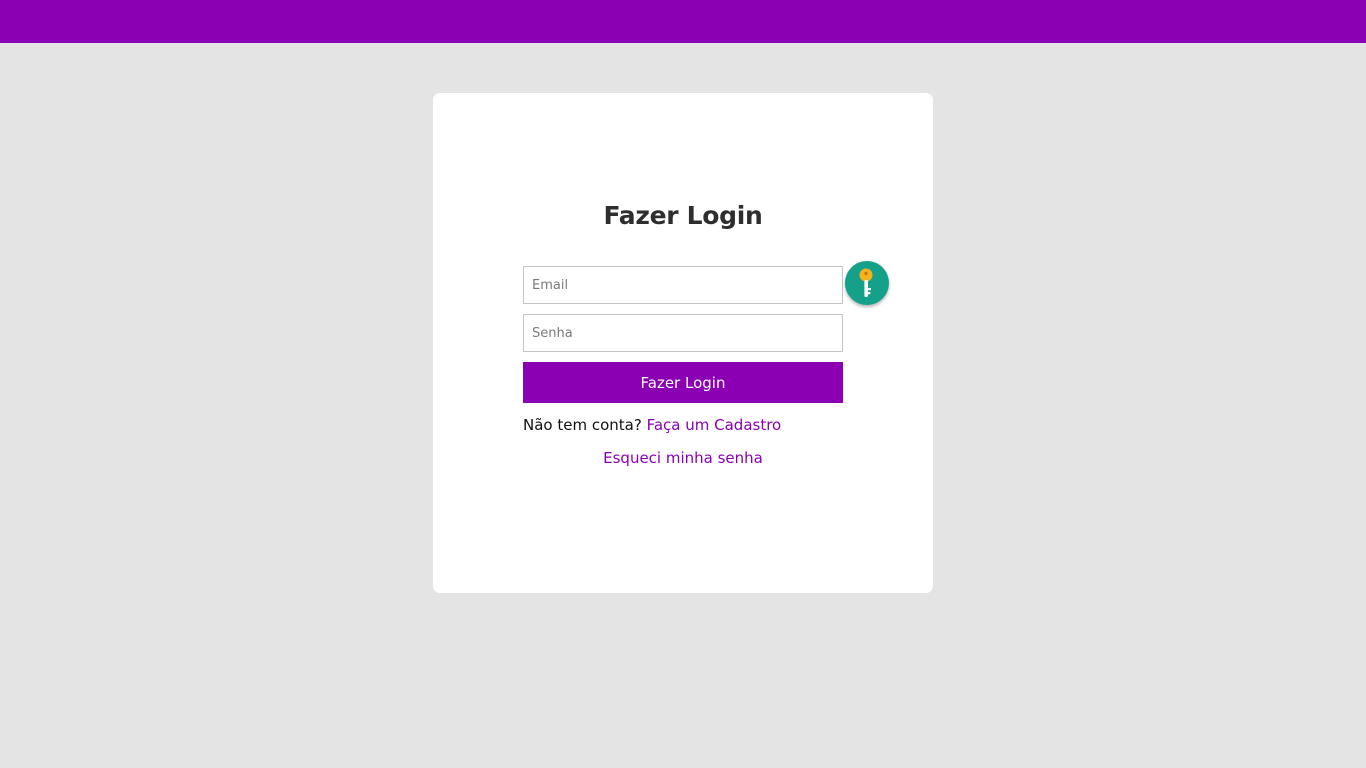 The image size is (1366, 768). I want to click on password-manager-button, so click(867, 283).